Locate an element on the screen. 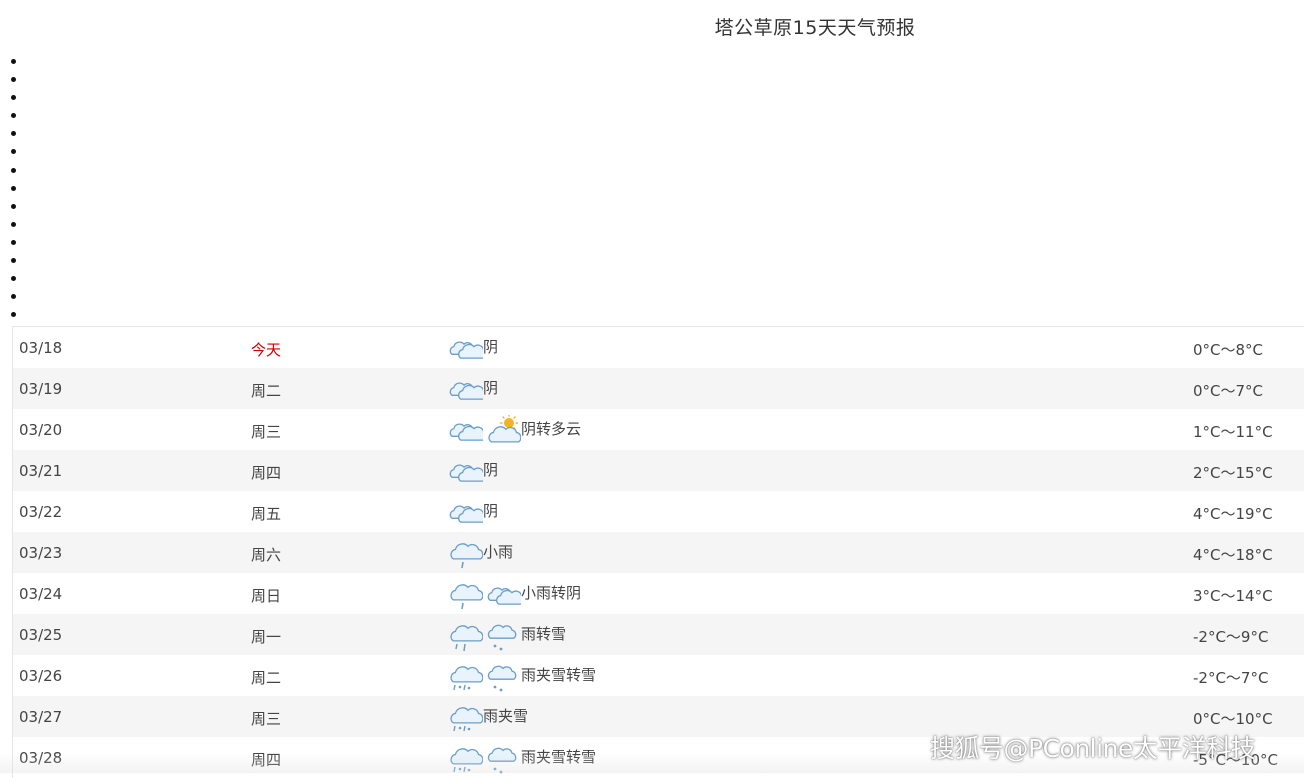 The image size is (1304, 778). forecast-temperature: 3°C～14°C is located at coordinates (1233, 596).